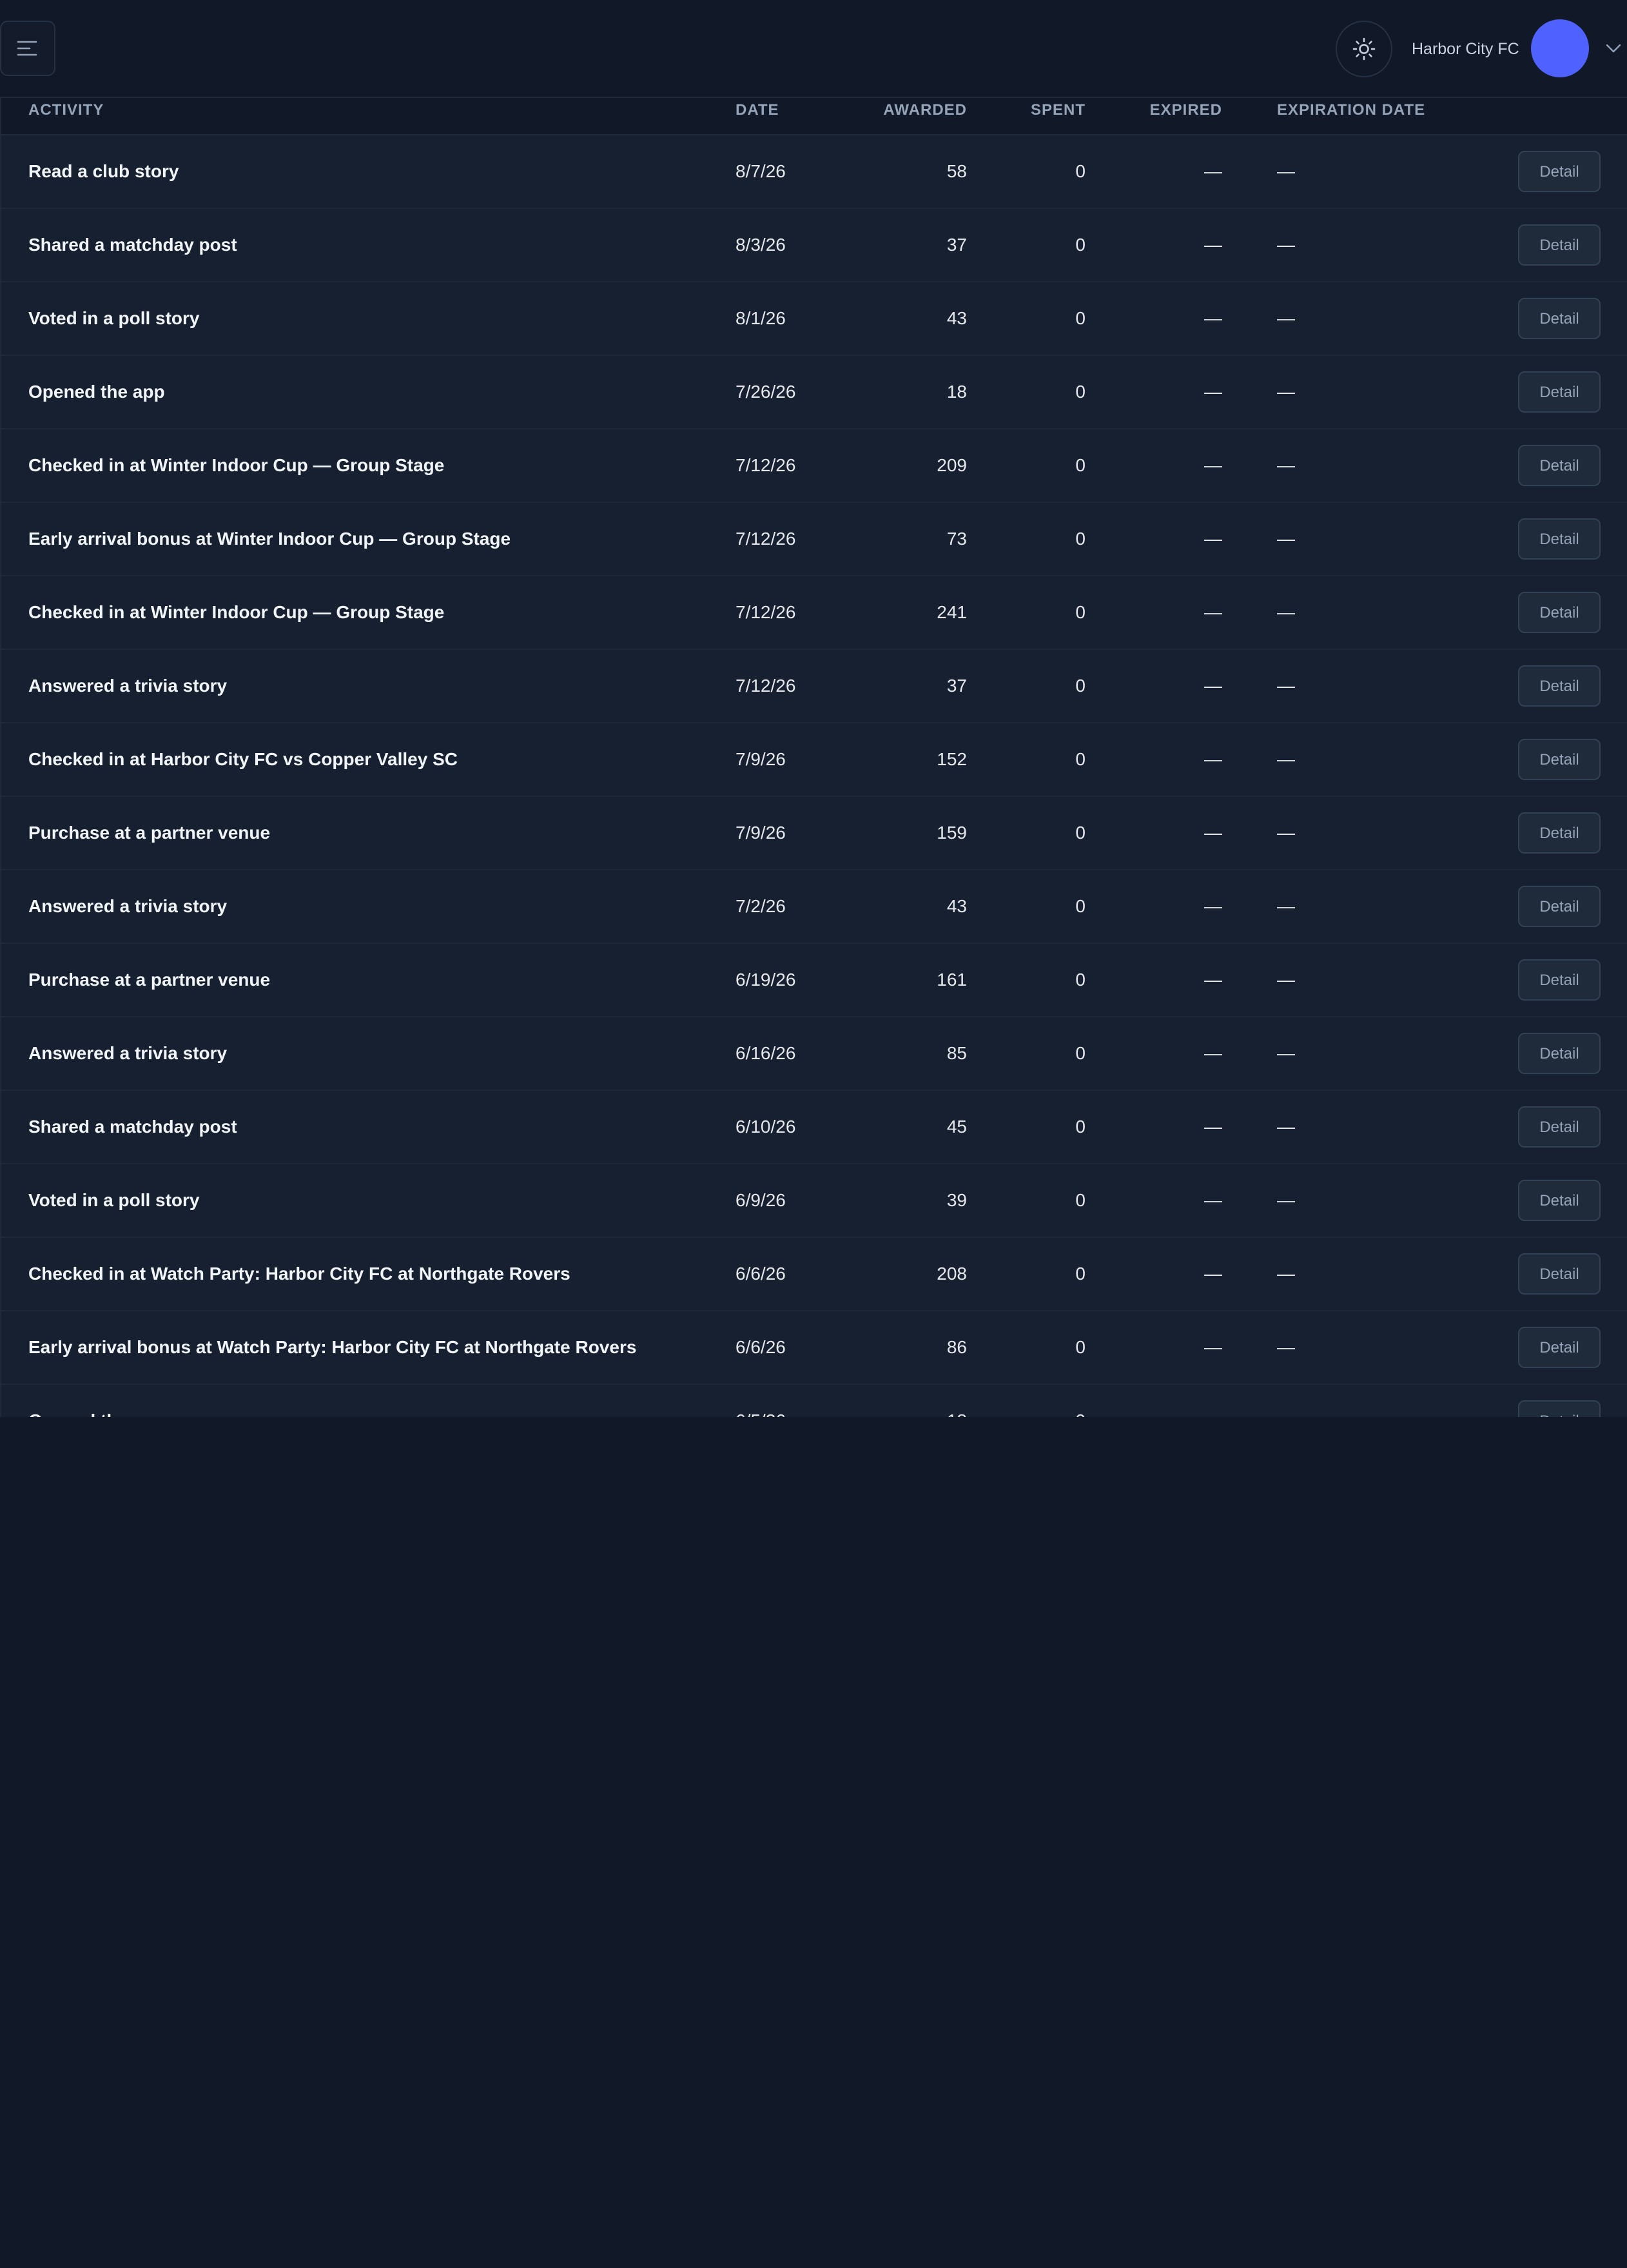 The height and width of the screenshot is (2268, 1627). I want to click on table-row: Shared a matchday post 6/10/26 45 0 — — Detail, so click(814, 1127).